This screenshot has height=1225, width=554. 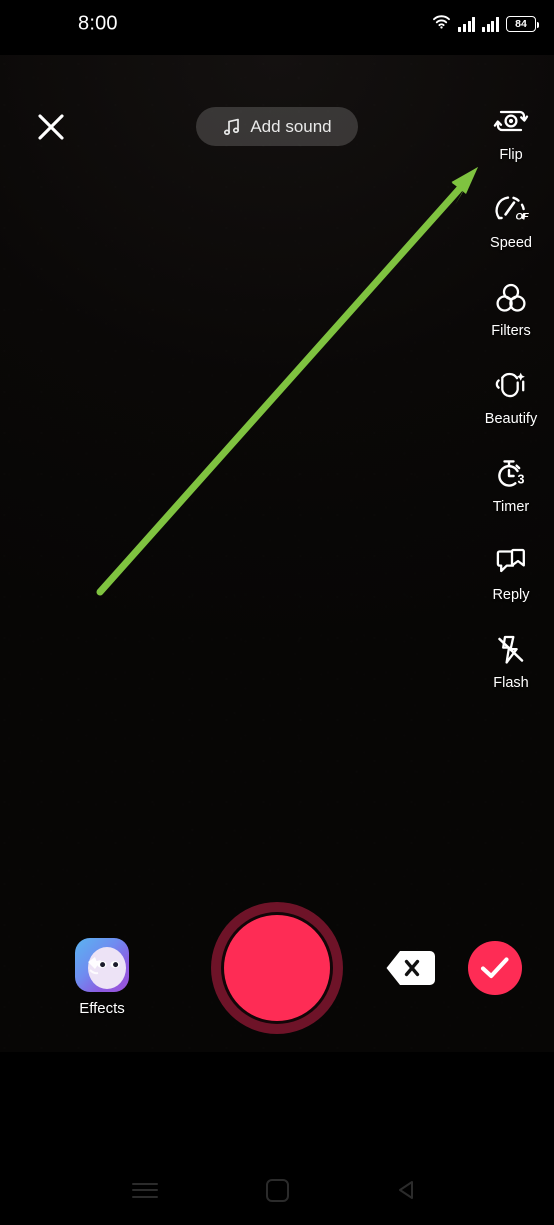 I want to click on effects-button: Effects, so click(x=102, y=977).